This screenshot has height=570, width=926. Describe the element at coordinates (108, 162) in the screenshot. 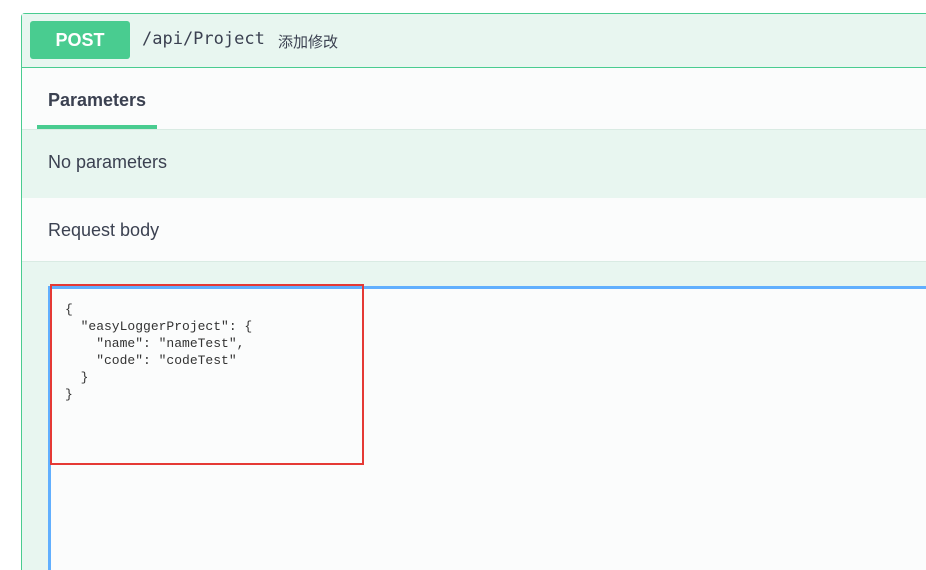

I see `no-parameters-text: No parameters` at that location.